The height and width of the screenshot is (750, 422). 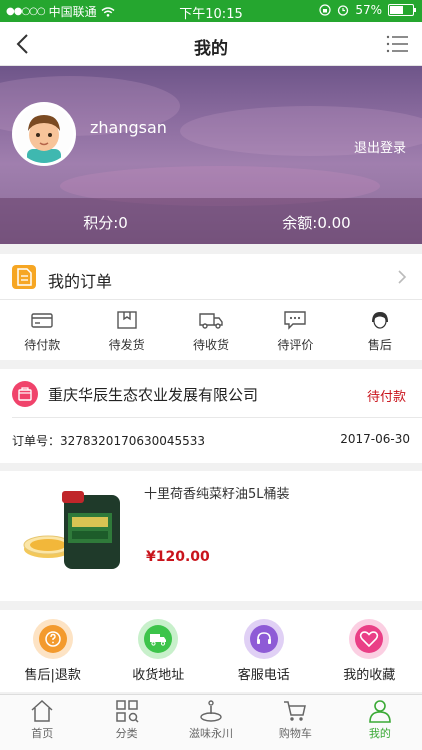 I want to click on my-orders-card: 我的订单 待付款 待发货 待收货 待评价 售后, so click(x=211, y=307).